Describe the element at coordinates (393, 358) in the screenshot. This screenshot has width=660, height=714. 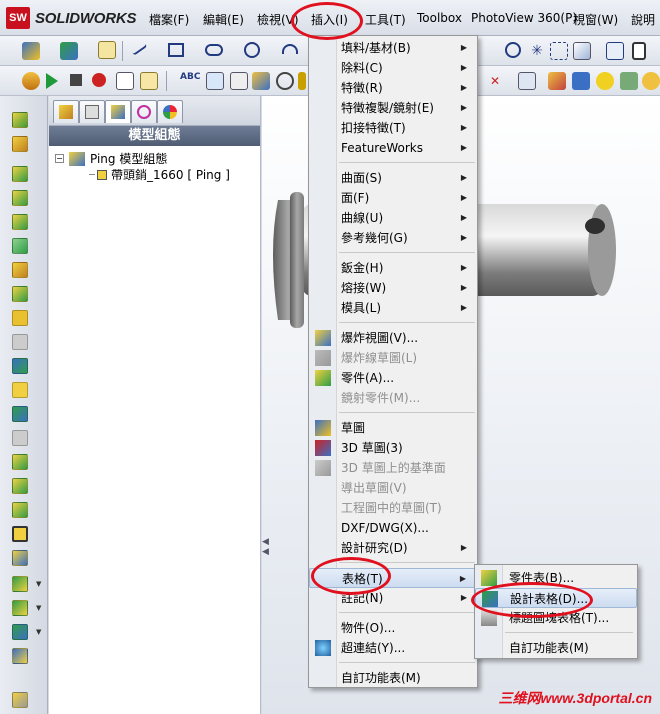
I see `menu-item: 爆炸線草圖(L)` at that location.